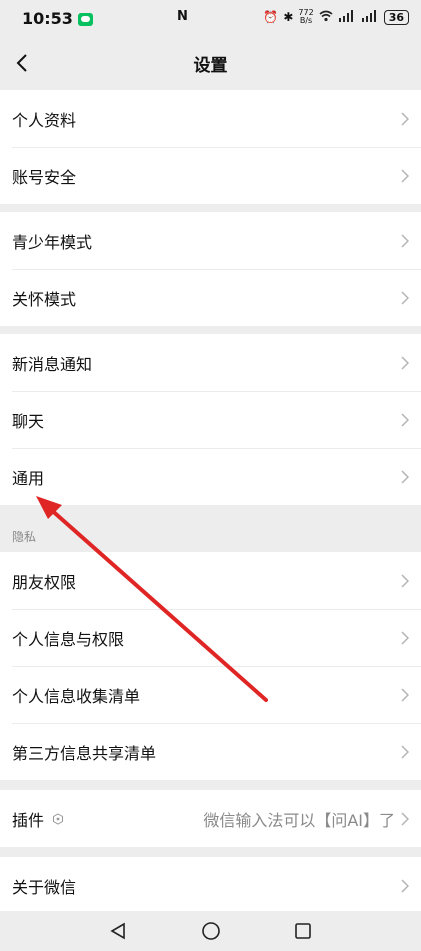 Image resolution: width=421 pixels, height=951 pixels. What do you see at coordinates (44, 582) in the screenshot?
I see `row-label: 朋友权限` at bounding box center [44, 582].